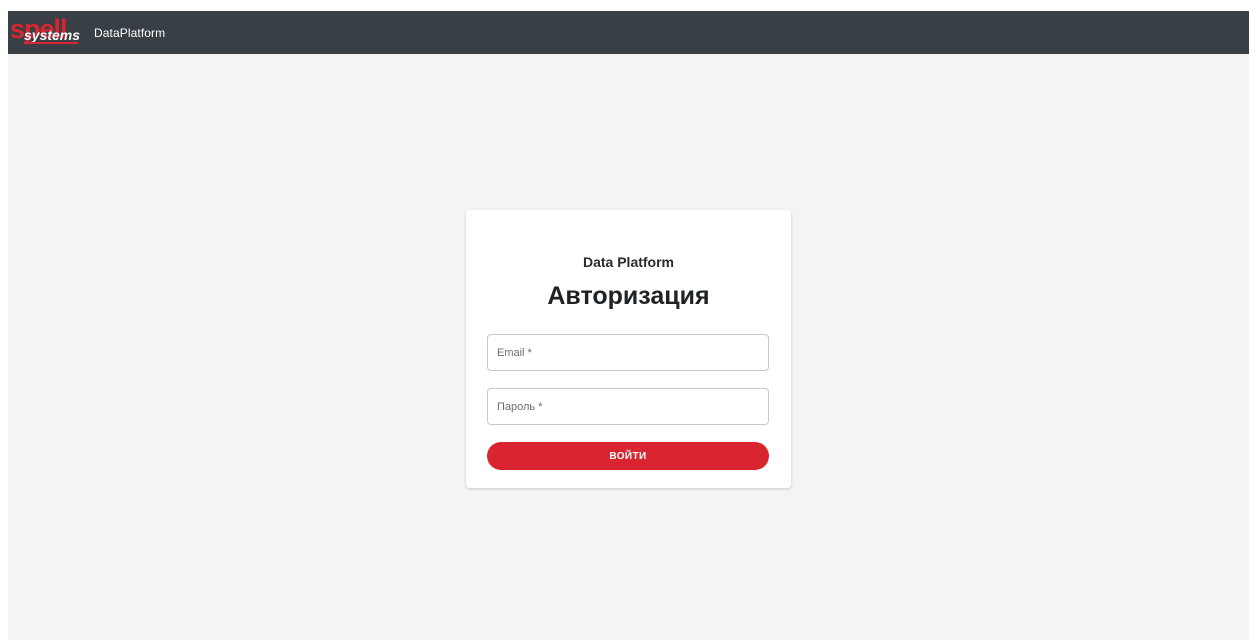 This screenshot has height=640, width=1249. I want to click on app-name: DataPlatform, so click(129, 33).